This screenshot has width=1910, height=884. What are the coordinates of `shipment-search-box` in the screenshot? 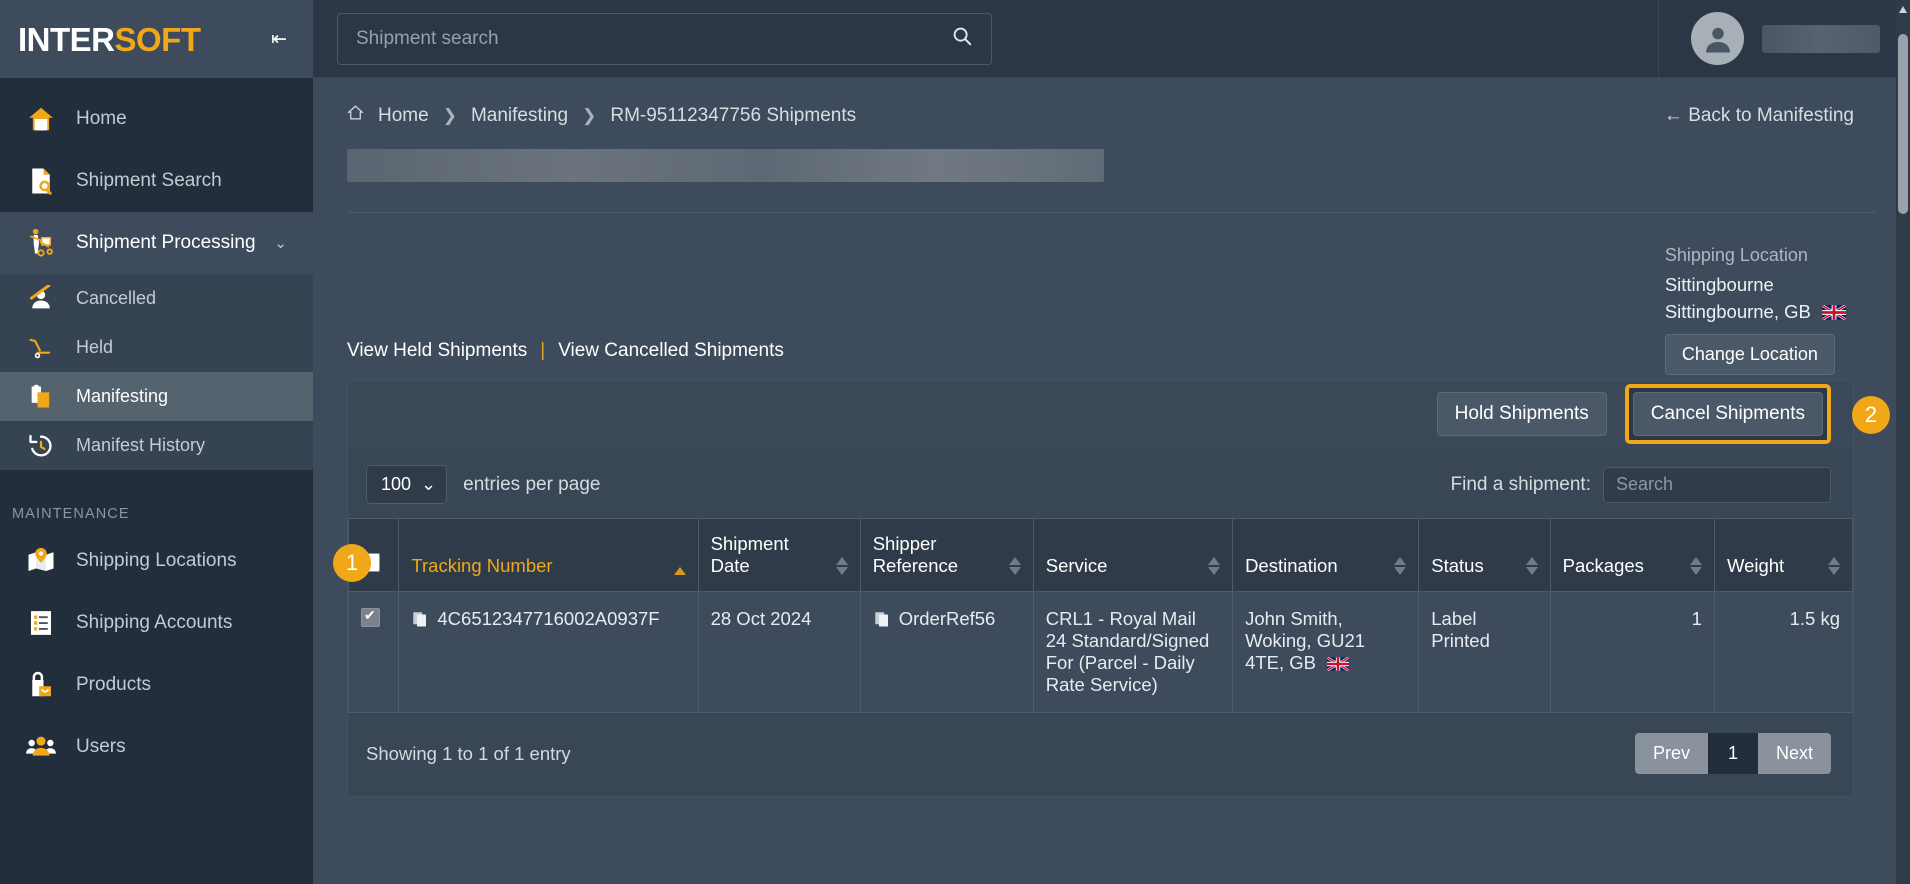 It's located at (664, 38).